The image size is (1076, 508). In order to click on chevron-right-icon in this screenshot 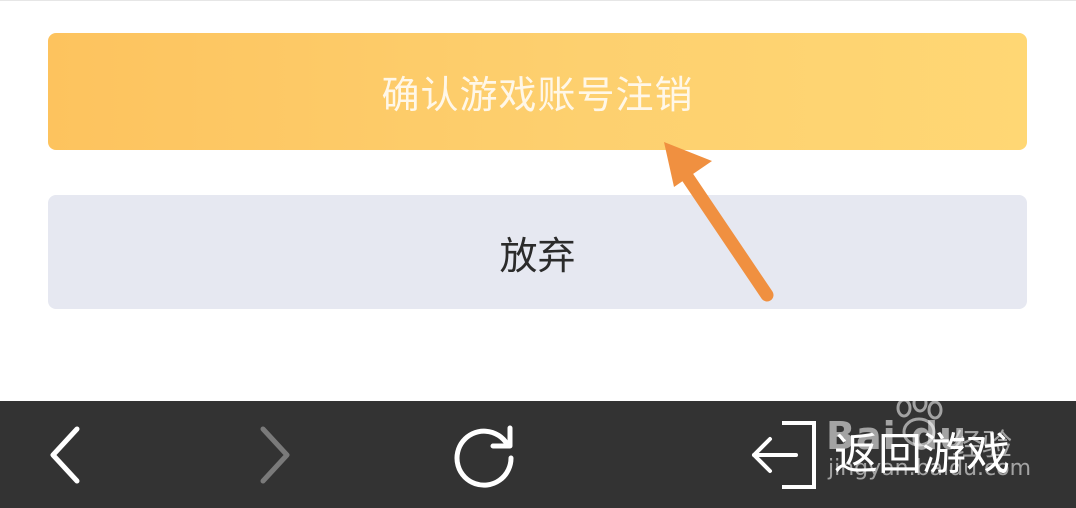, I will do `click(275, 454)`.